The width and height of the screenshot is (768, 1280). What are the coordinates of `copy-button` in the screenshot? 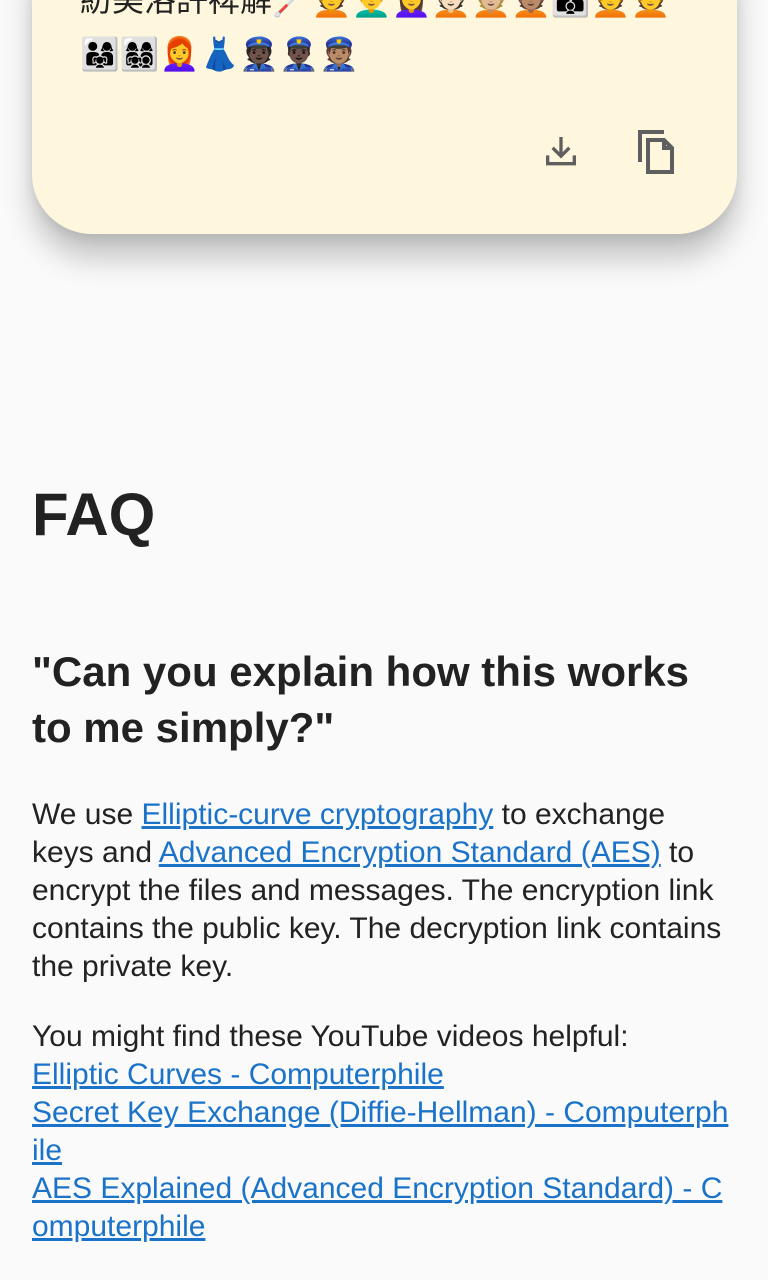 It's located at (656, 152).